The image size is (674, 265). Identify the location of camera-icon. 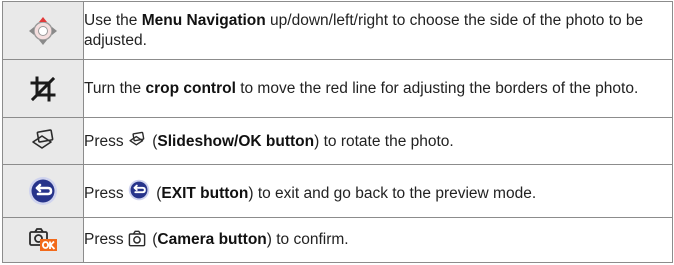
(137, 238).